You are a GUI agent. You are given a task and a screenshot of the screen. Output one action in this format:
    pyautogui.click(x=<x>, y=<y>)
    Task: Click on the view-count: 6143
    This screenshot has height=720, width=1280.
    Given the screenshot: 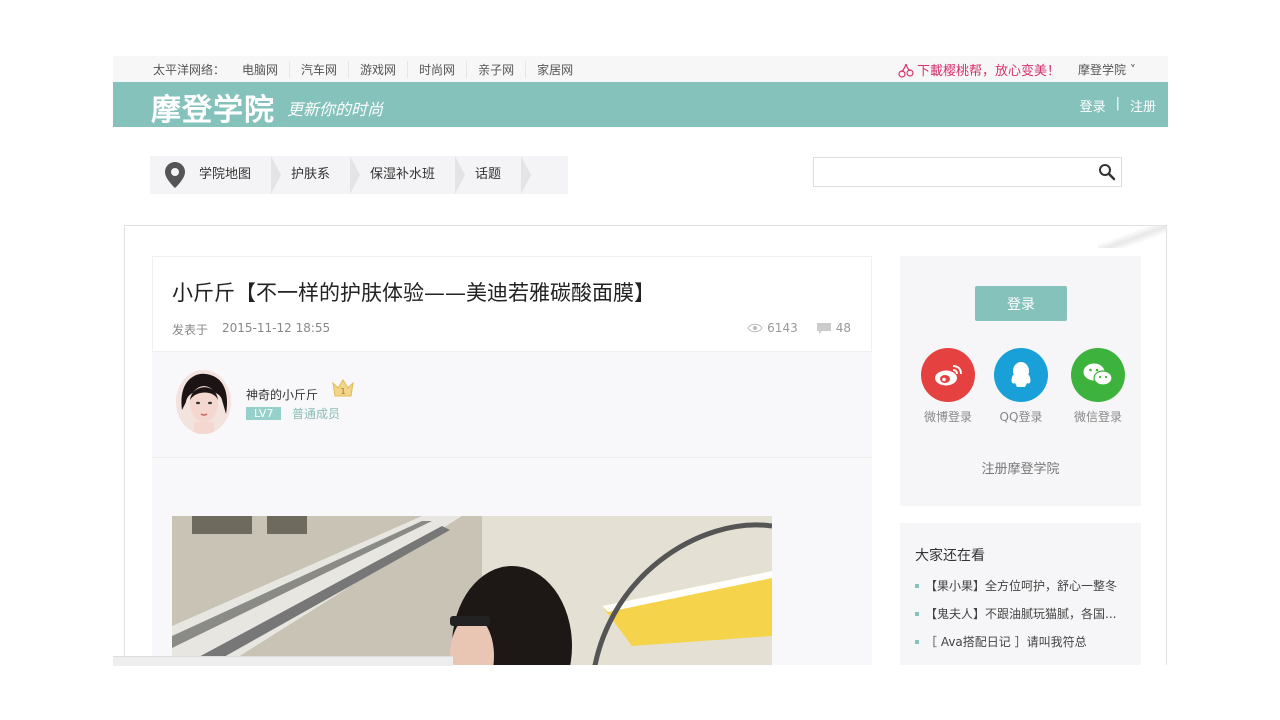 What is the action you would take?
    pyautogui.click(x=772, y=328)
    